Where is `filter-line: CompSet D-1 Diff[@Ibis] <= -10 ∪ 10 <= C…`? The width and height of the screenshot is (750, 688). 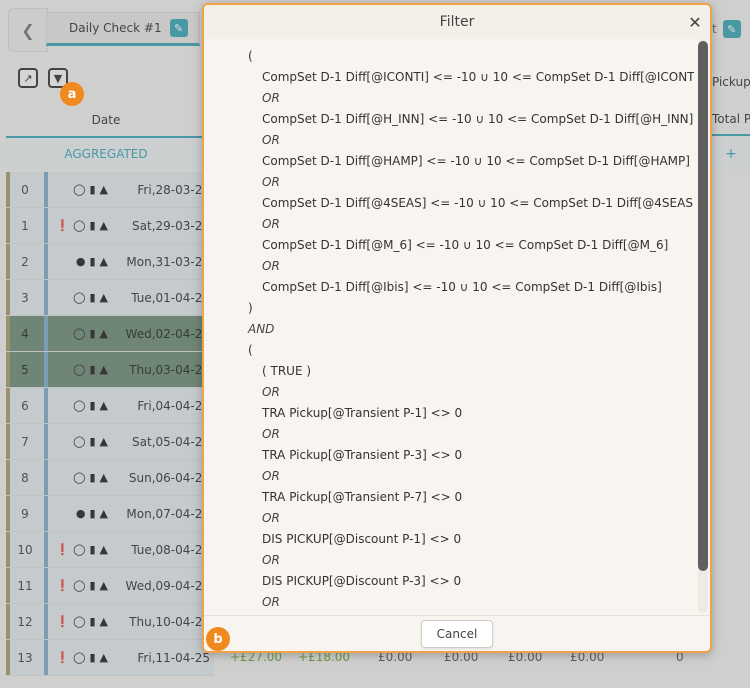 filter-line: CompSet D-1 Diff[@Ibis] <= -10 ∪ 10 <= C… is located at coordinates (462, 287).